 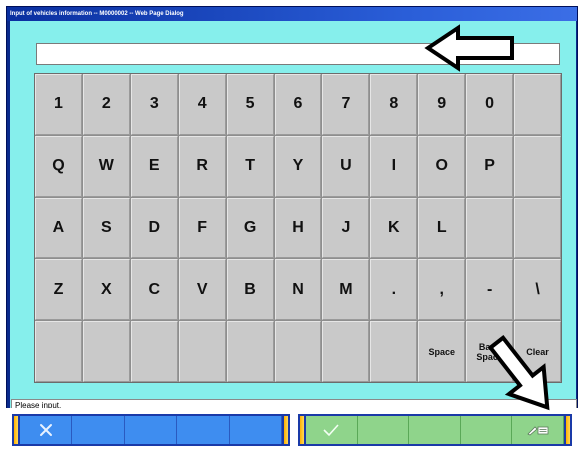 I want to click on left-toolbar, so click(x=151, y=430).